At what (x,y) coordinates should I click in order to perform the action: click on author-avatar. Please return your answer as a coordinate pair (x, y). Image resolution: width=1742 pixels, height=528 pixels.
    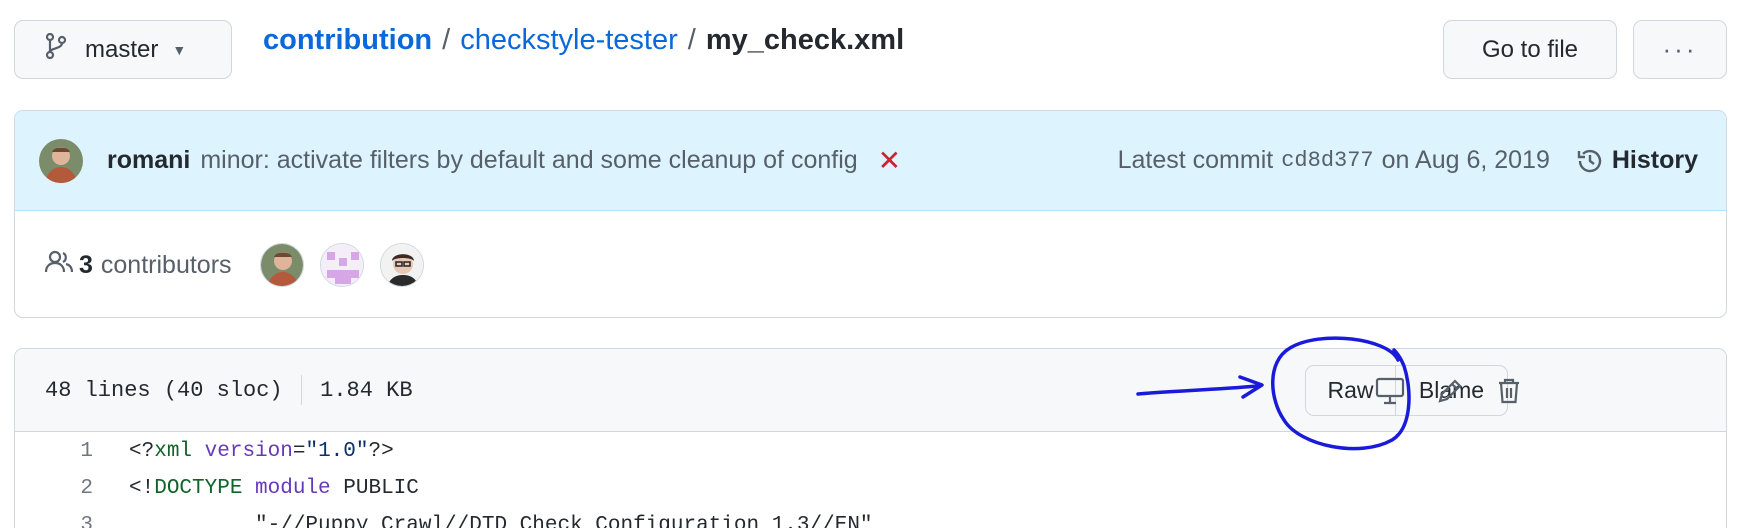
    Looking at the image, I should click on (61, 160).